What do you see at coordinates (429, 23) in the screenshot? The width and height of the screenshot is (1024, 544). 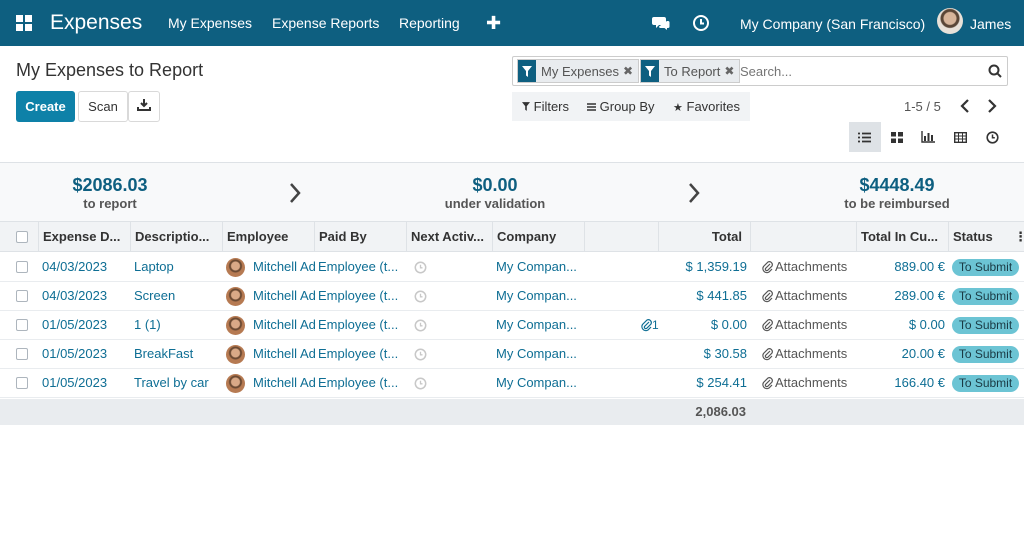 I see `menu-reporting: Reporting` at bounding box center [429, 23].